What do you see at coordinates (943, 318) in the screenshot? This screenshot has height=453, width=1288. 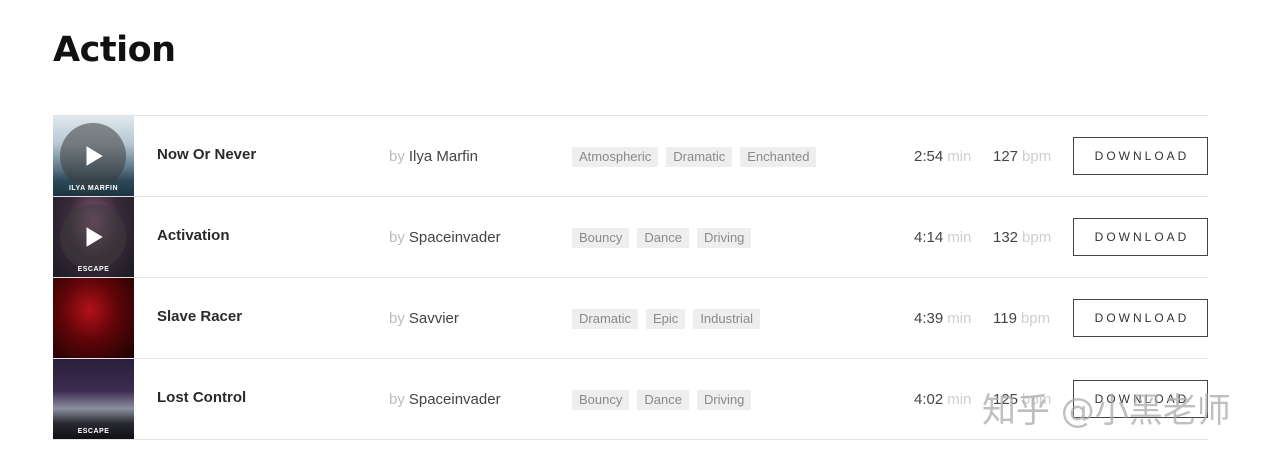 I see `track-duration: 4:39 min` at bounding box center [943, 318].